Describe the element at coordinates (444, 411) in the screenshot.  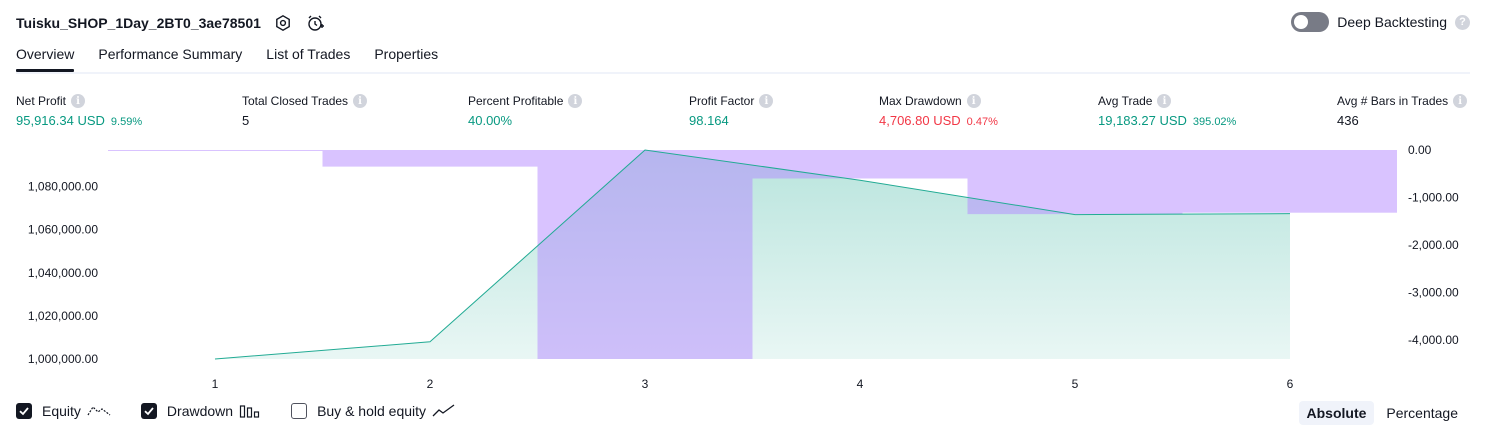
I see `buy-hold-line-icon` at that location.